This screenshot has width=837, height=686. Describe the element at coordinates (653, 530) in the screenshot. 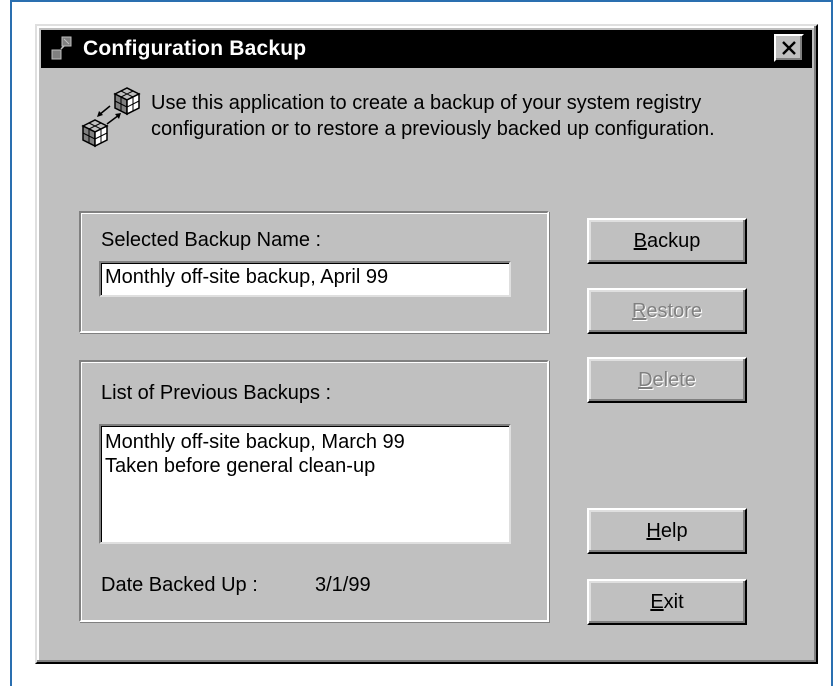

I see `help-button-mnemonic: H` at that location.